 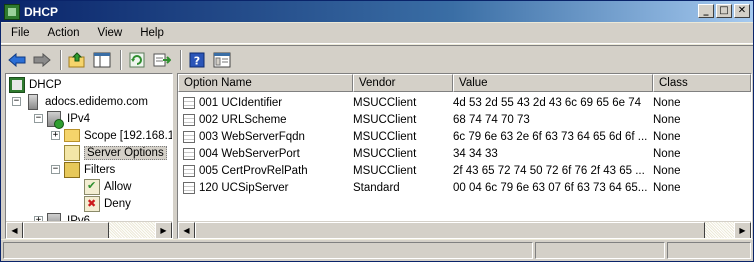 I want to click on deny-icon, so click(x=92, y=203).